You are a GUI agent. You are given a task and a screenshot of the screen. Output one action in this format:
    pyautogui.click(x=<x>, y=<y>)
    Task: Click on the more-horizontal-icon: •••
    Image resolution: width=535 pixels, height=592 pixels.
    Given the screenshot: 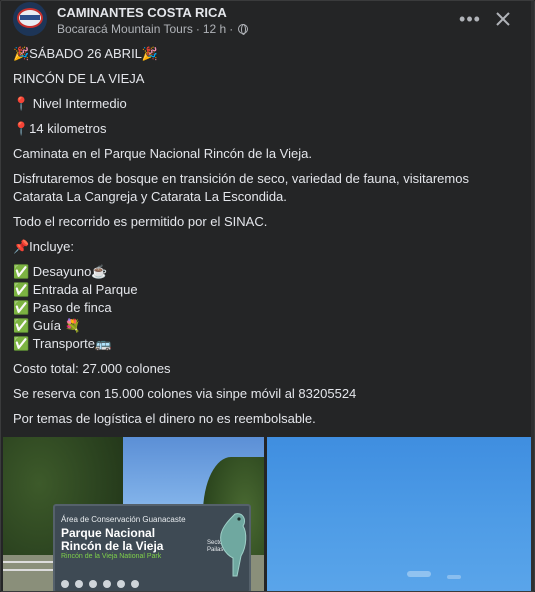 What is the action you would take?
    pyautogui.click(x=470, y=18)
    